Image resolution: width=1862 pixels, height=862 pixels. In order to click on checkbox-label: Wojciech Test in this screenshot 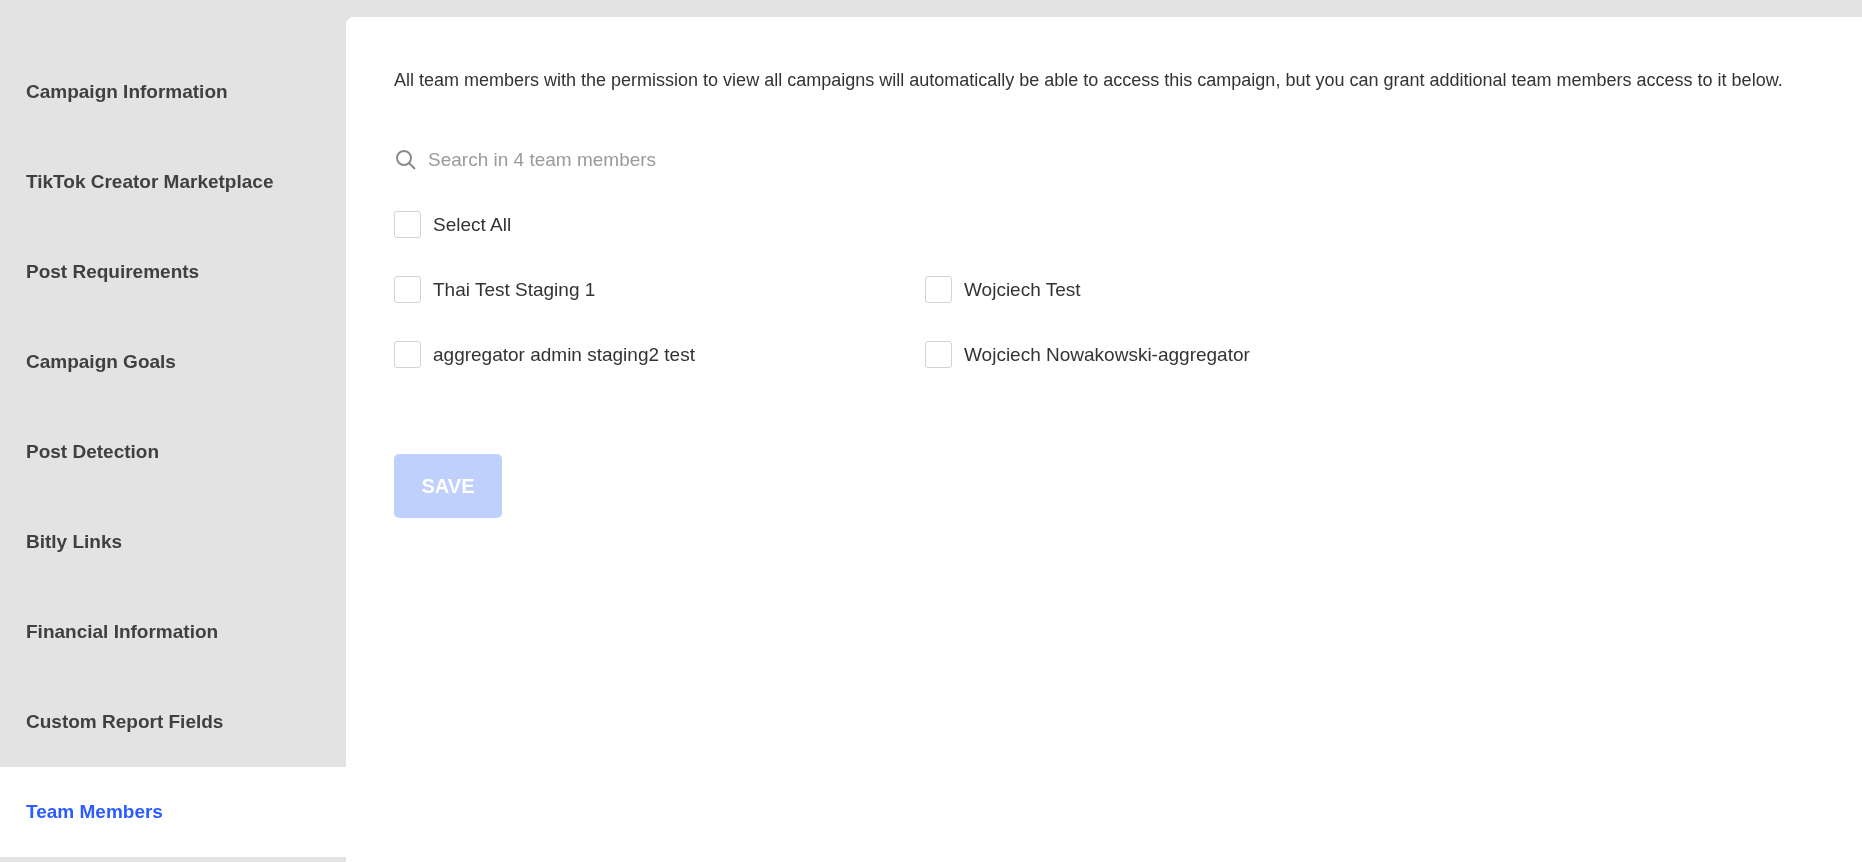, I will do `click(1022, 289)`.